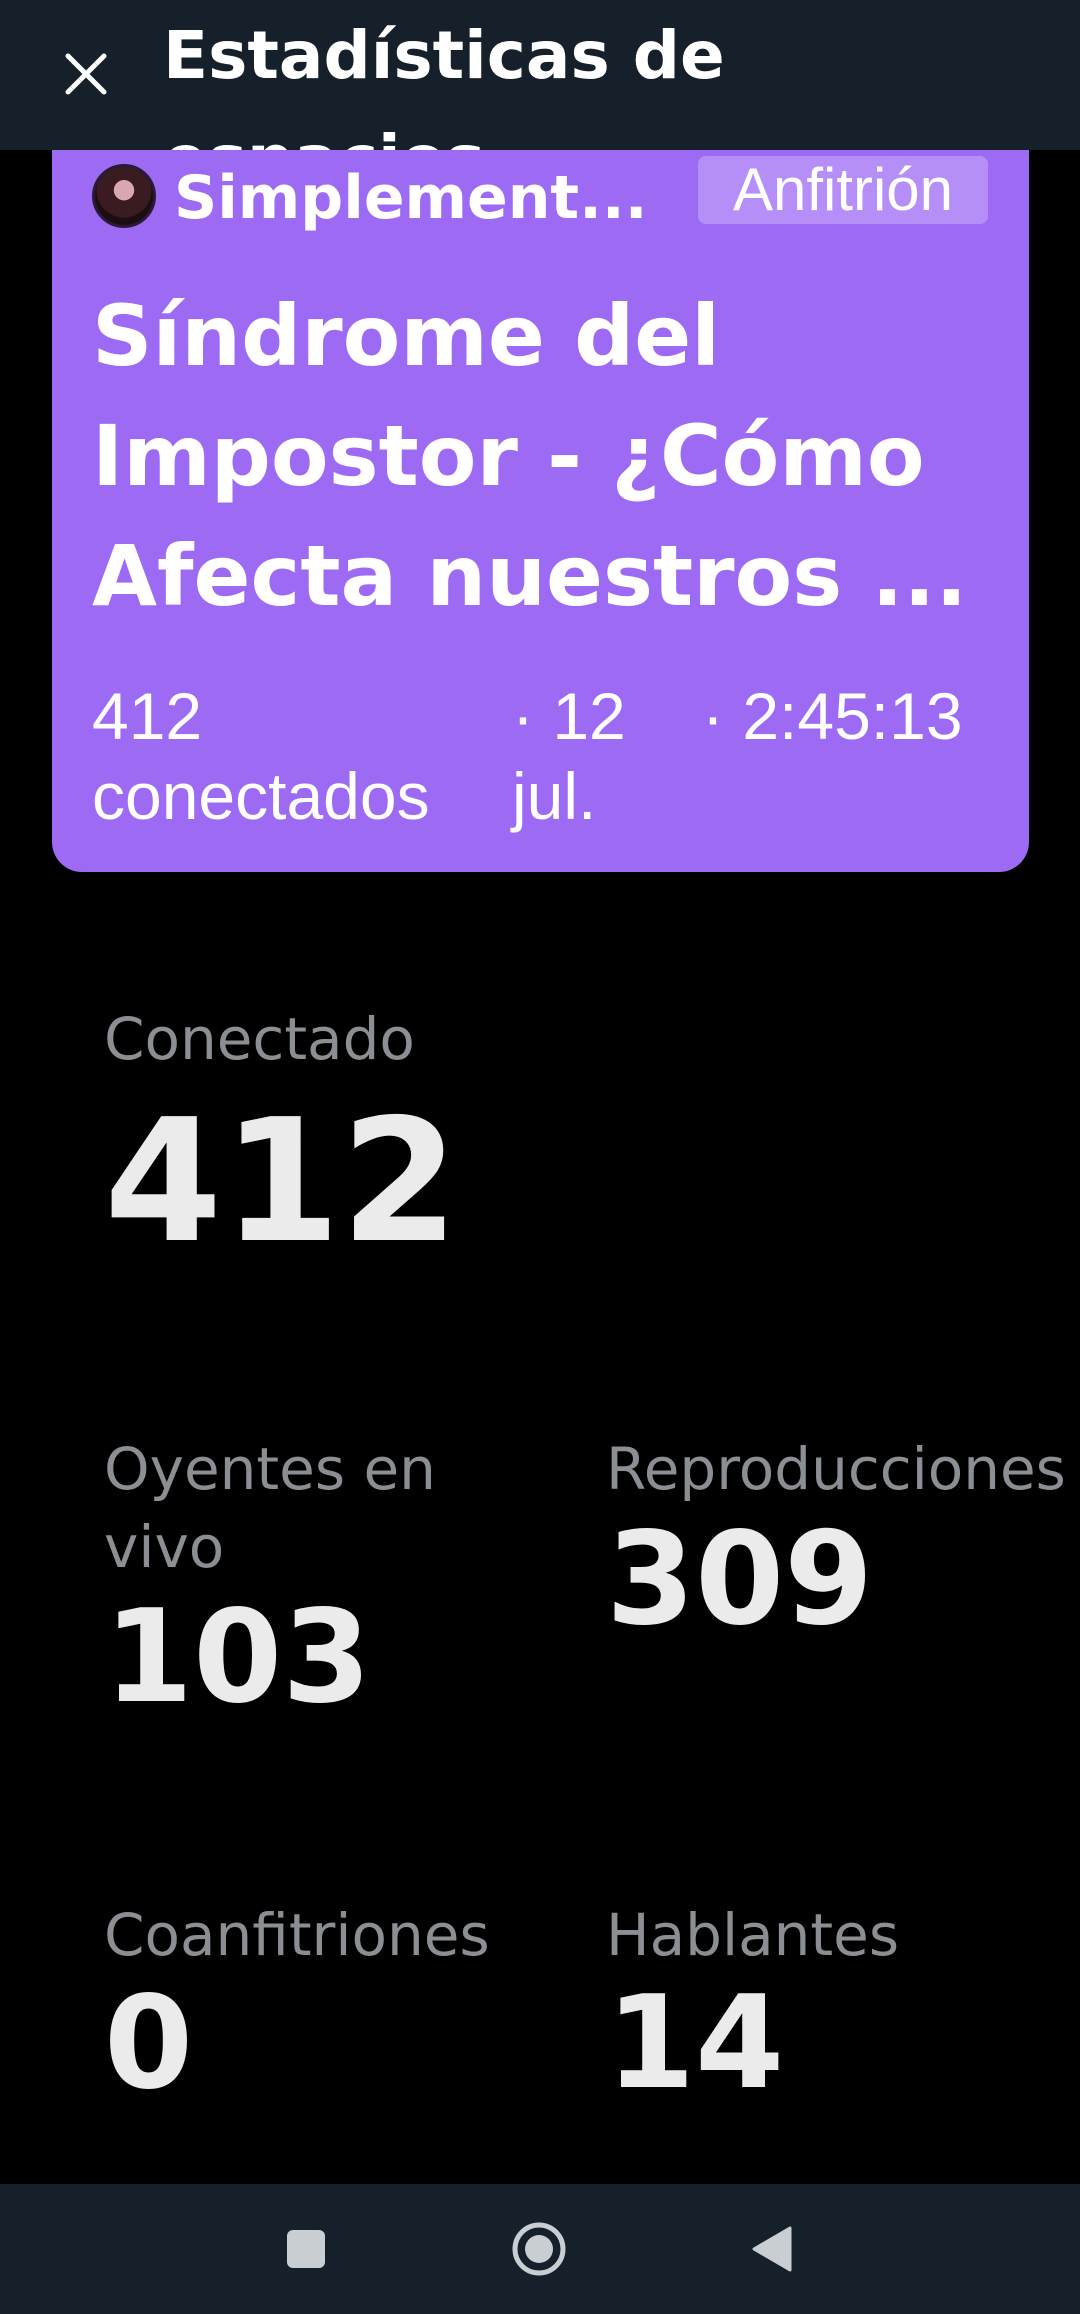  What do you see at coordinates (270, 1508) in the screenshot?
I see `stat-label: Oyentes en vivo` at bounding box center [270, 1508].